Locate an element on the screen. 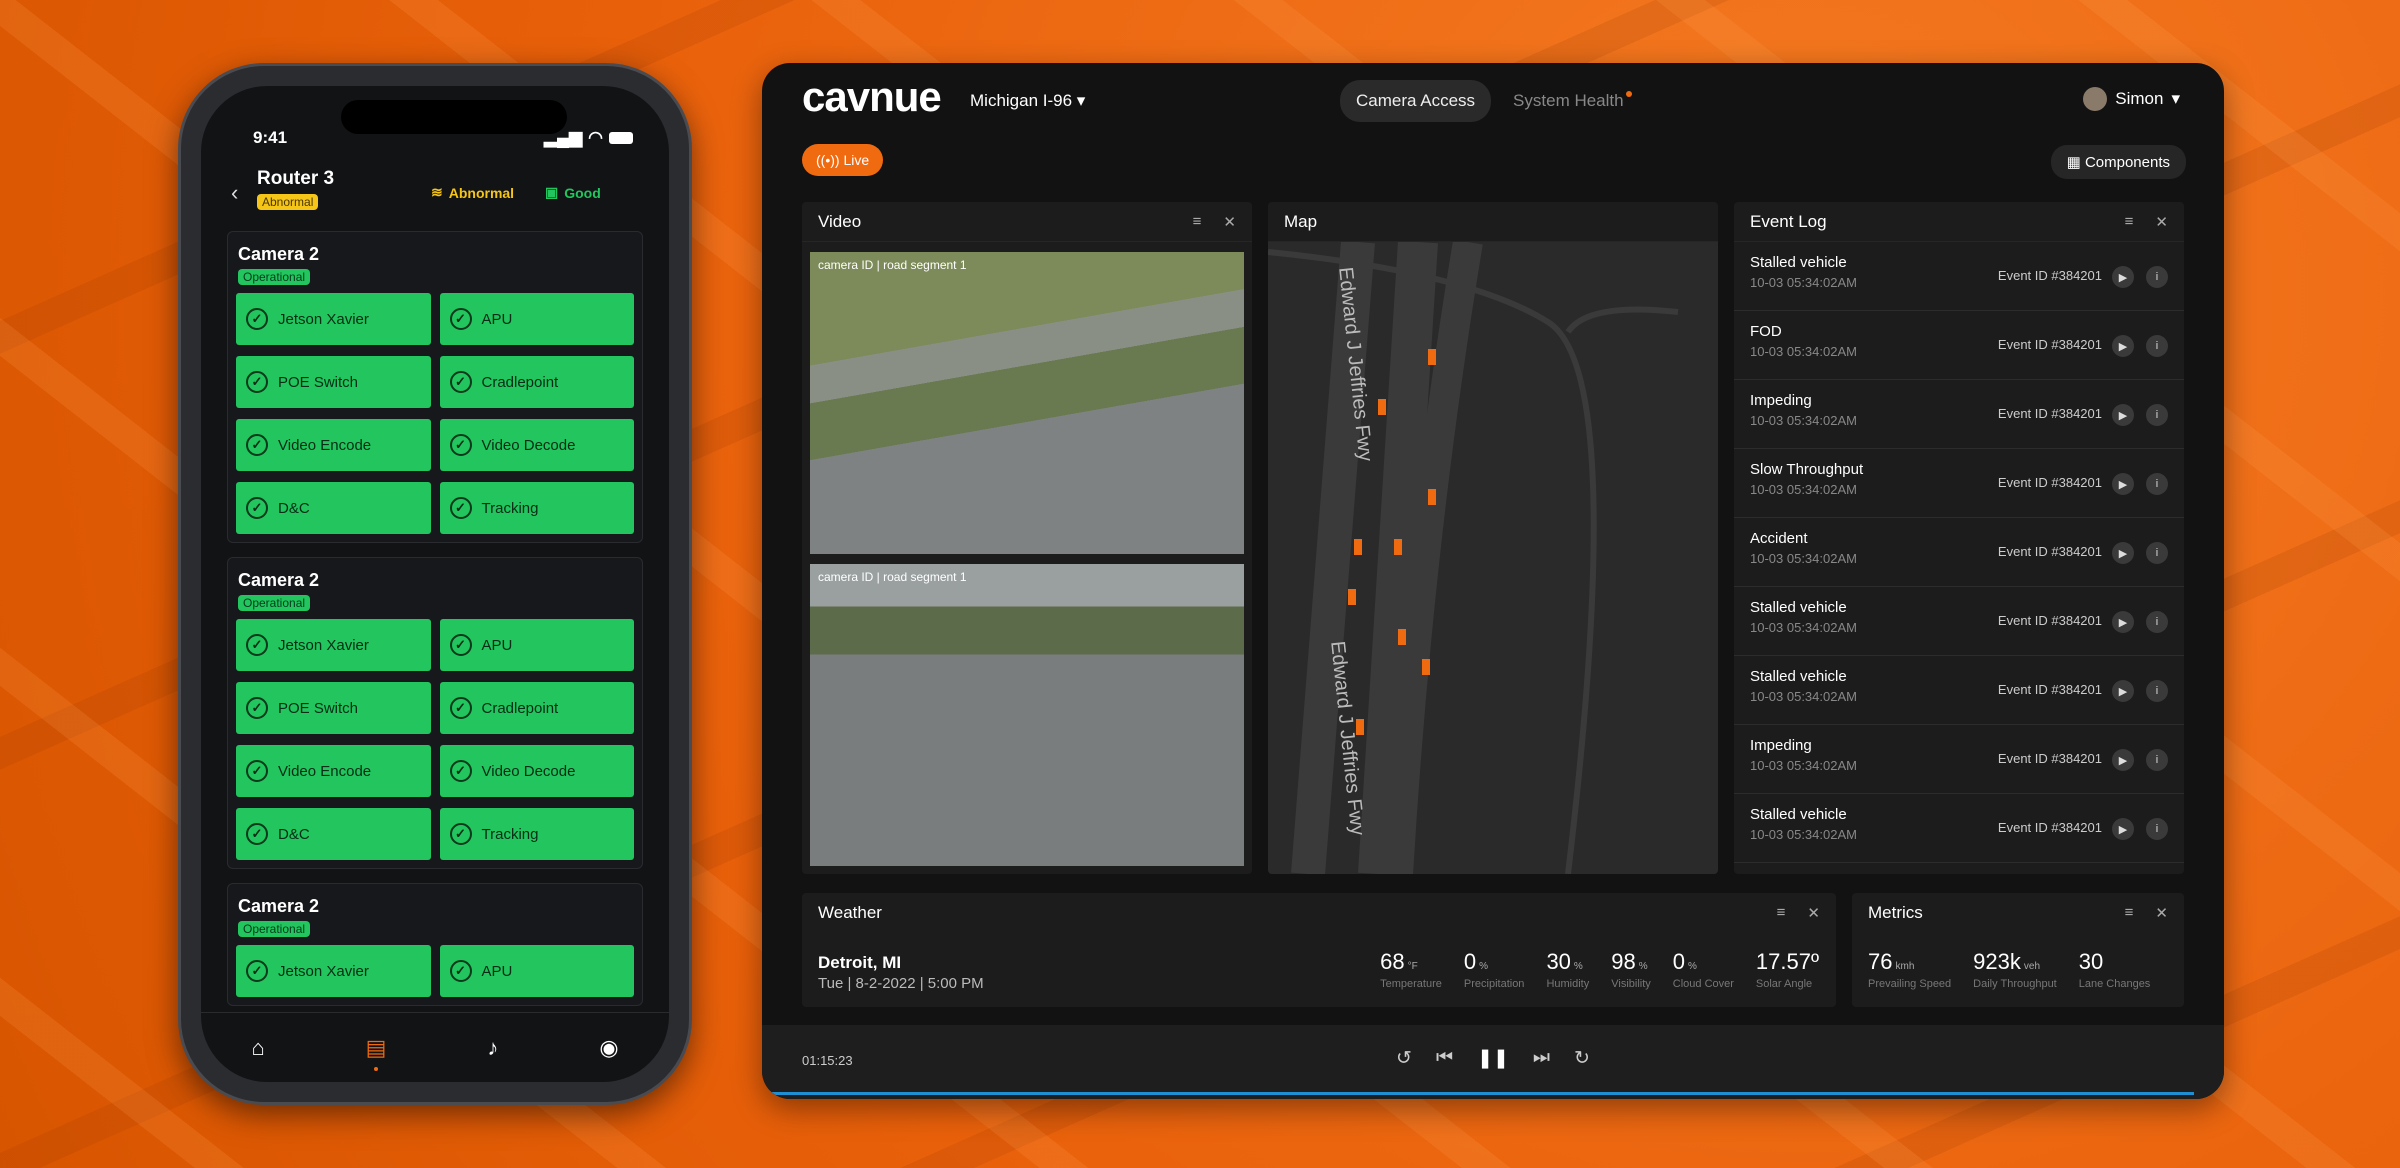 The height and width of the screenshot is (1168, 2400). chip-icon: ▣ is located at coordinates (552, 192).